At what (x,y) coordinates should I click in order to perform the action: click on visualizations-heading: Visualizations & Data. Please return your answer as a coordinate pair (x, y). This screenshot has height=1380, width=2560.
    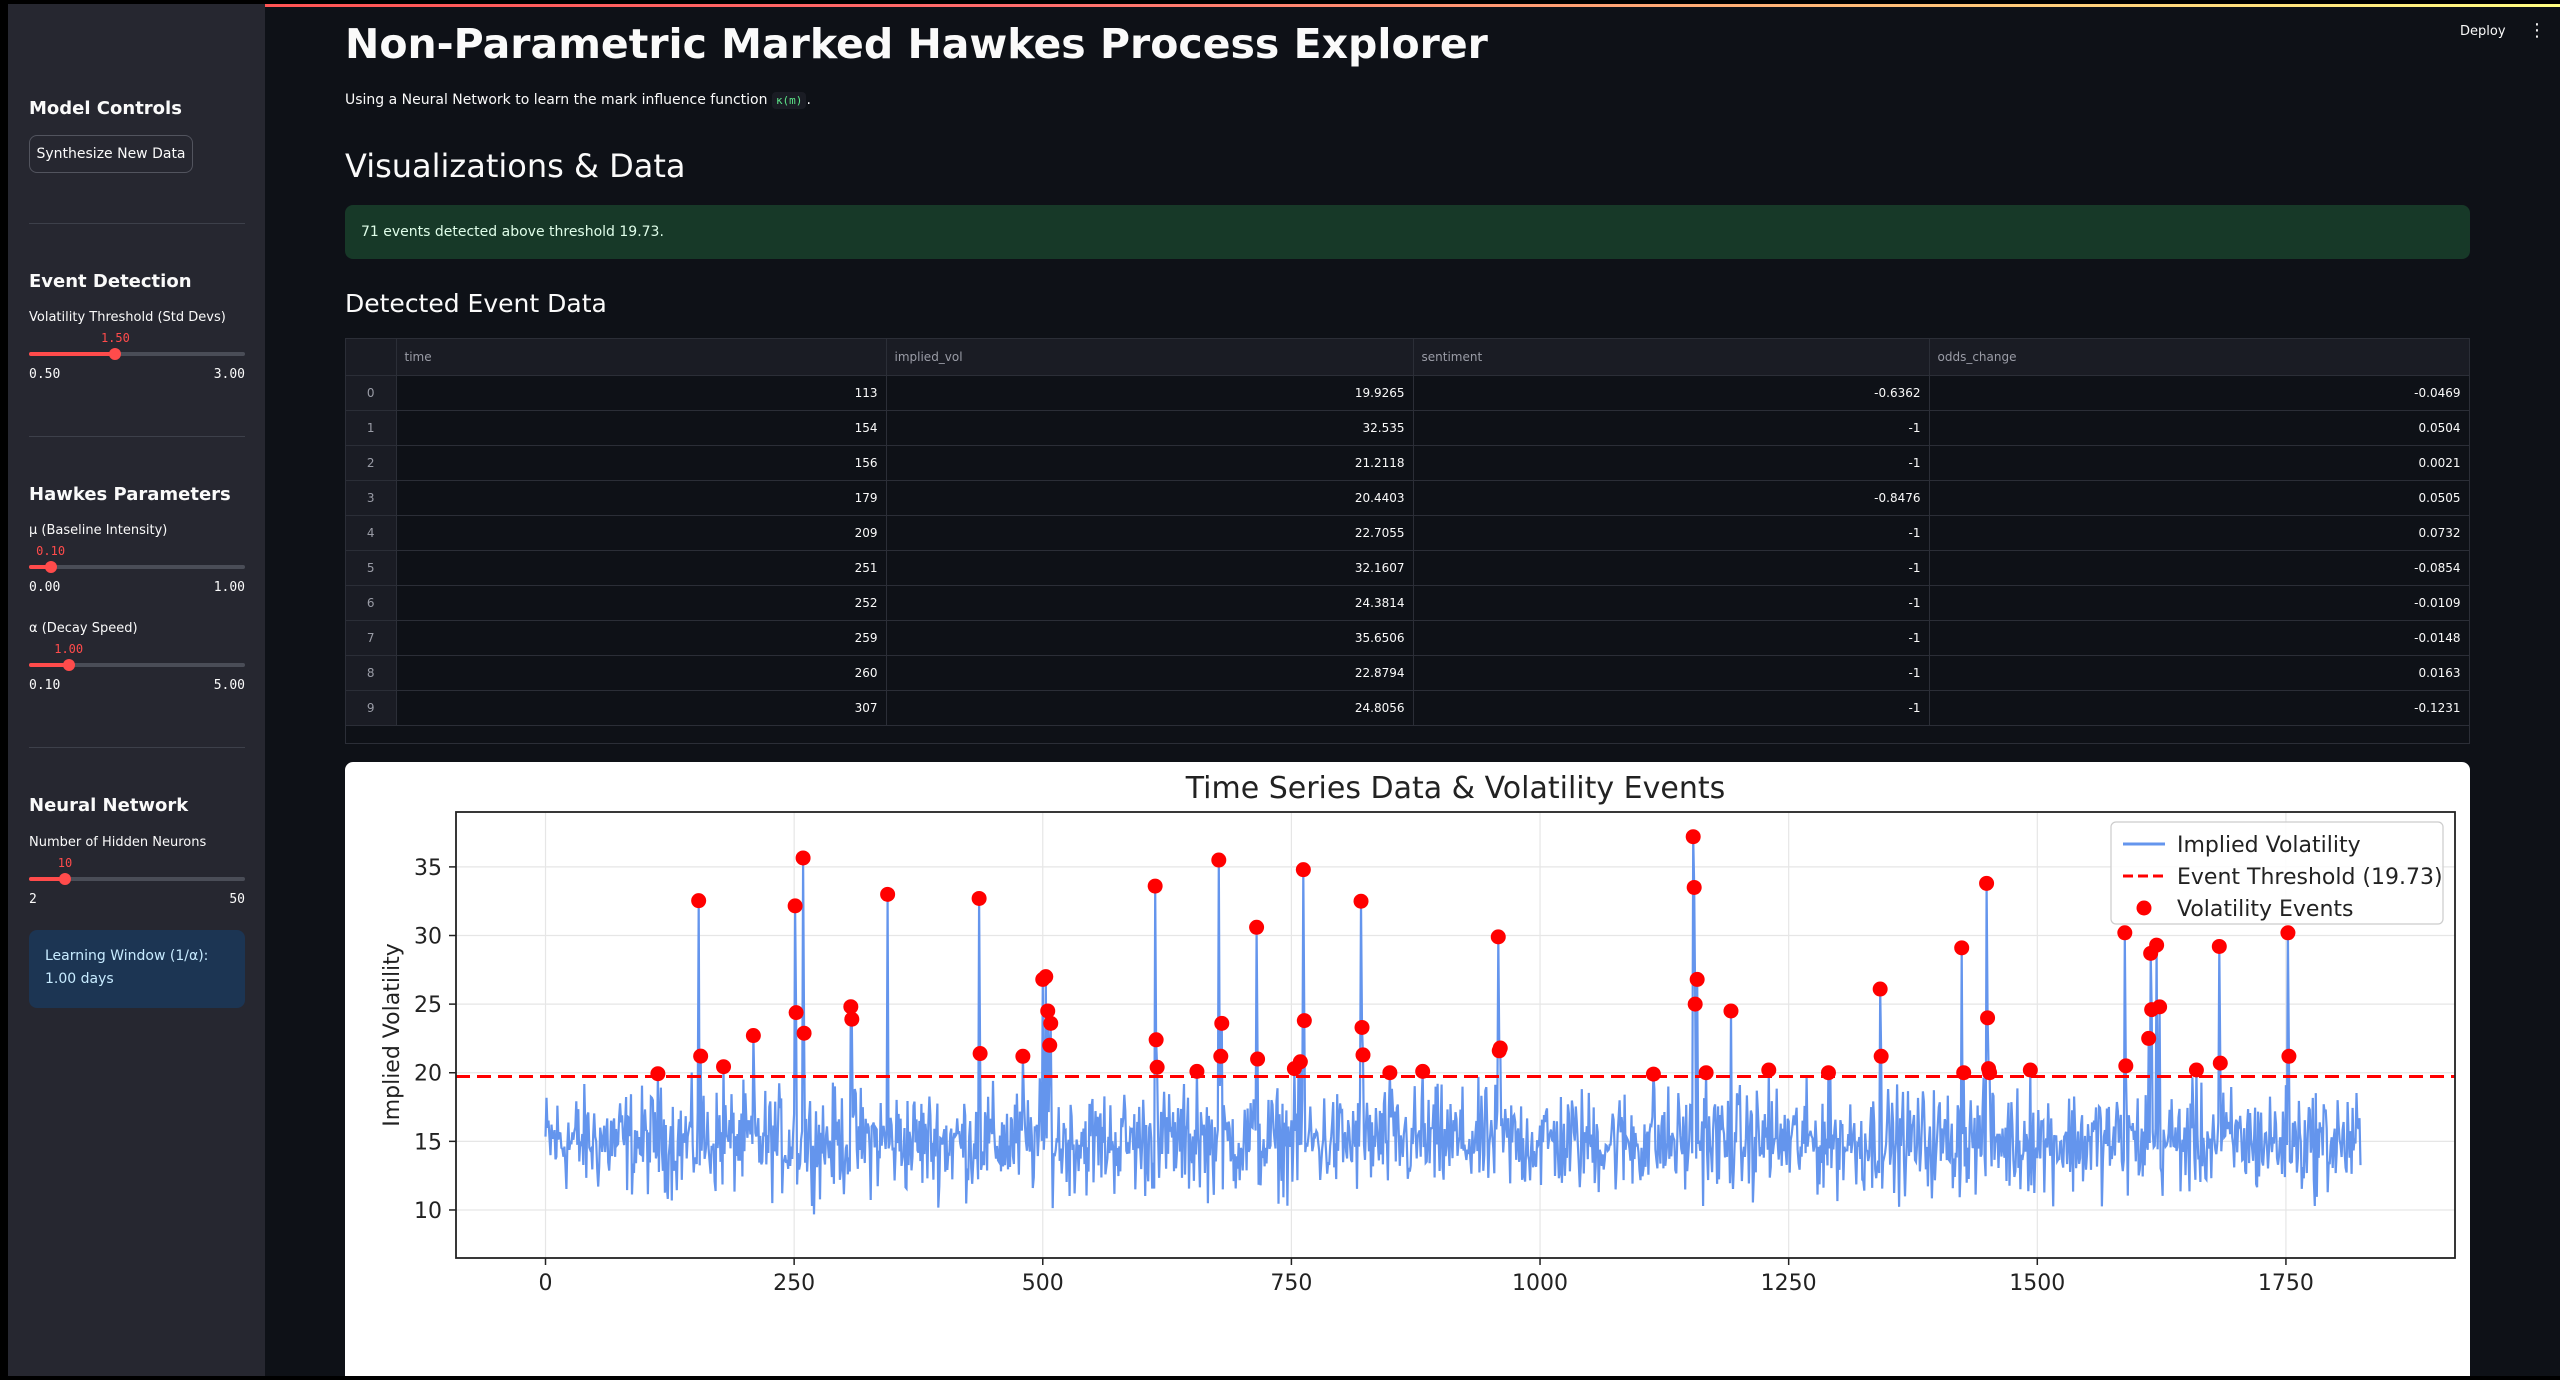
    Looking at the image, I should click on (515, 166).